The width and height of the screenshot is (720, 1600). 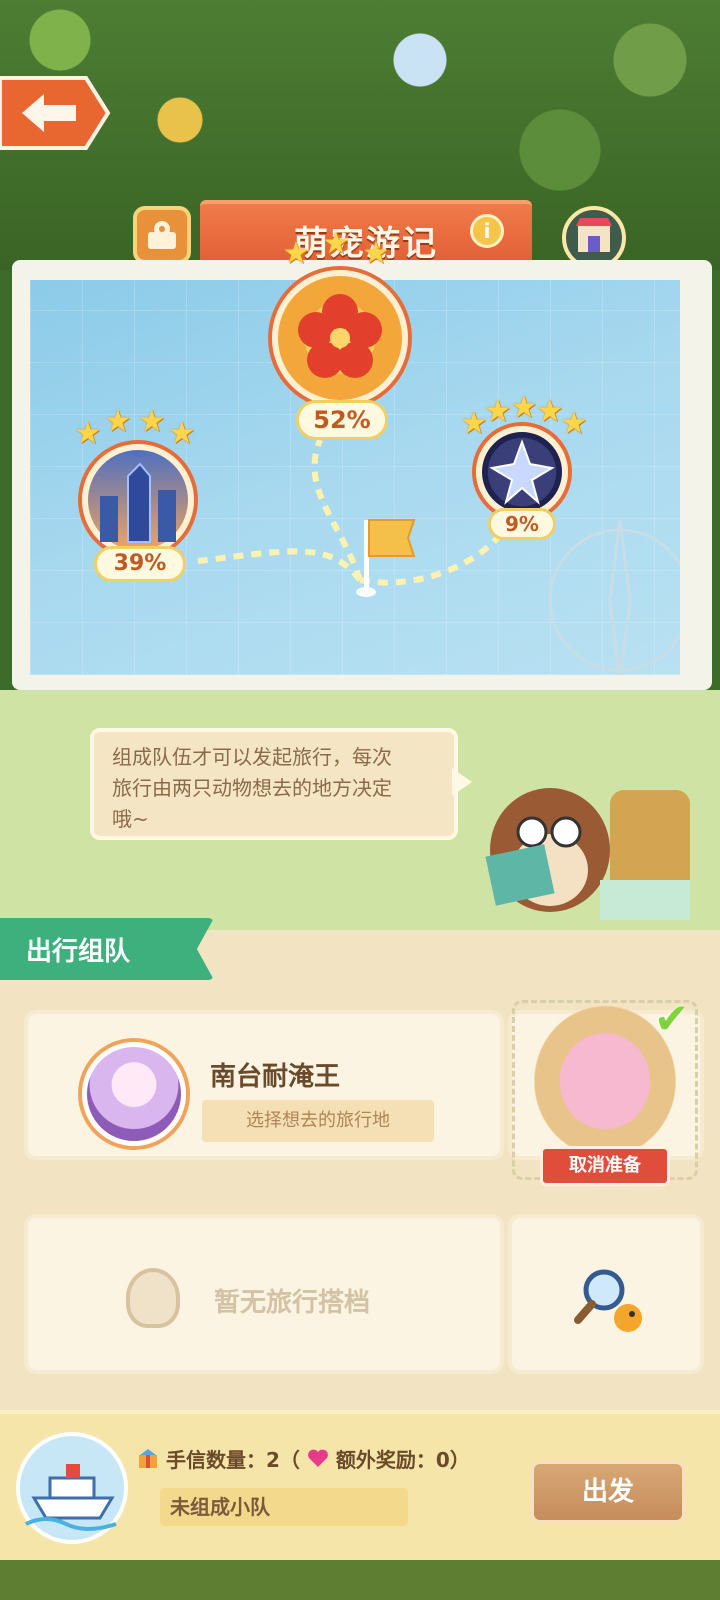 I want to click on guide-bird-icon, so click(x=587, y=854).